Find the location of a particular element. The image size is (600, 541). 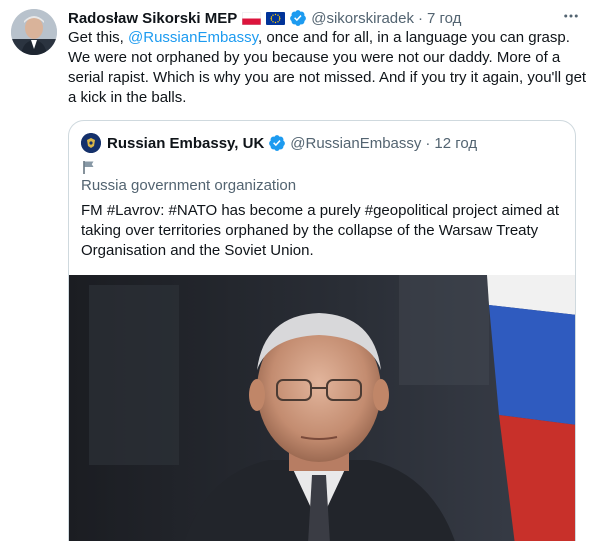

quoted-author-handle: @RussianEmbassy is located at coordinates (355, 143).